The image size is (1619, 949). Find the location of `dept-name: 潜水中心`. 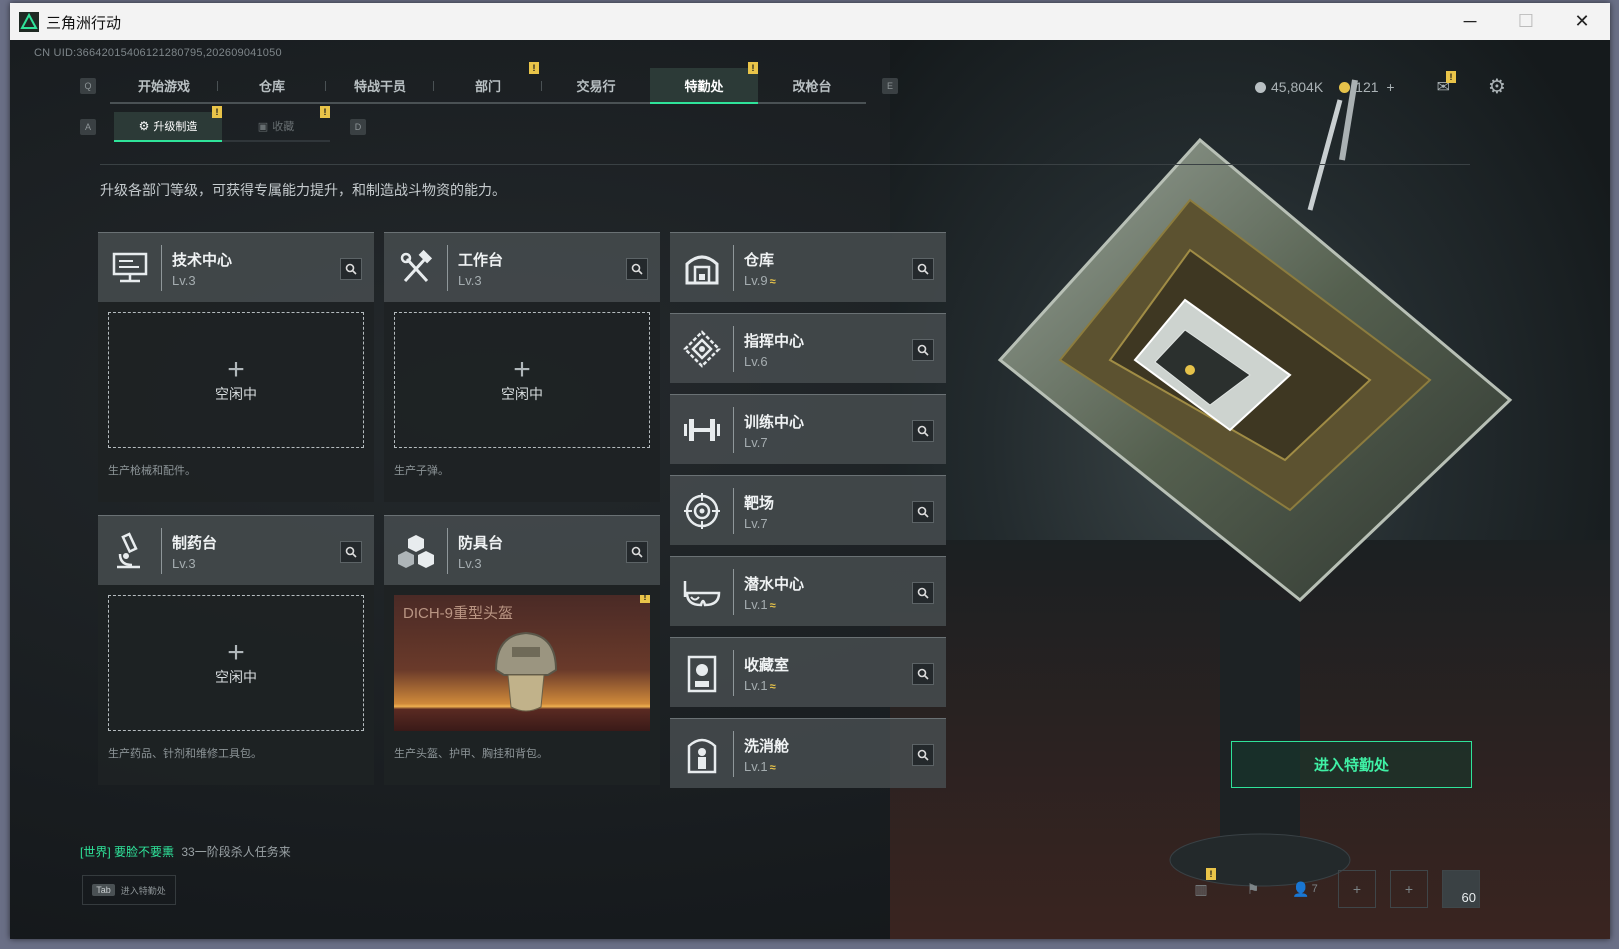

dept-name: 潜水中心 is located at coordinates (774, 584).